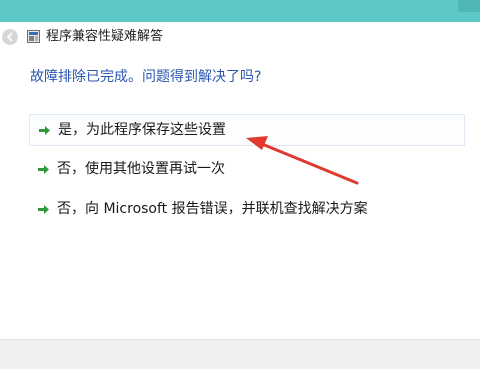 The height and width of the screenshot is (369, 480). What do you see at coordinates (247, 170) in the screenshot?
I see `option-try-other-settings: 否，使用其他设置再试一次` at bounding box center [247, 170].